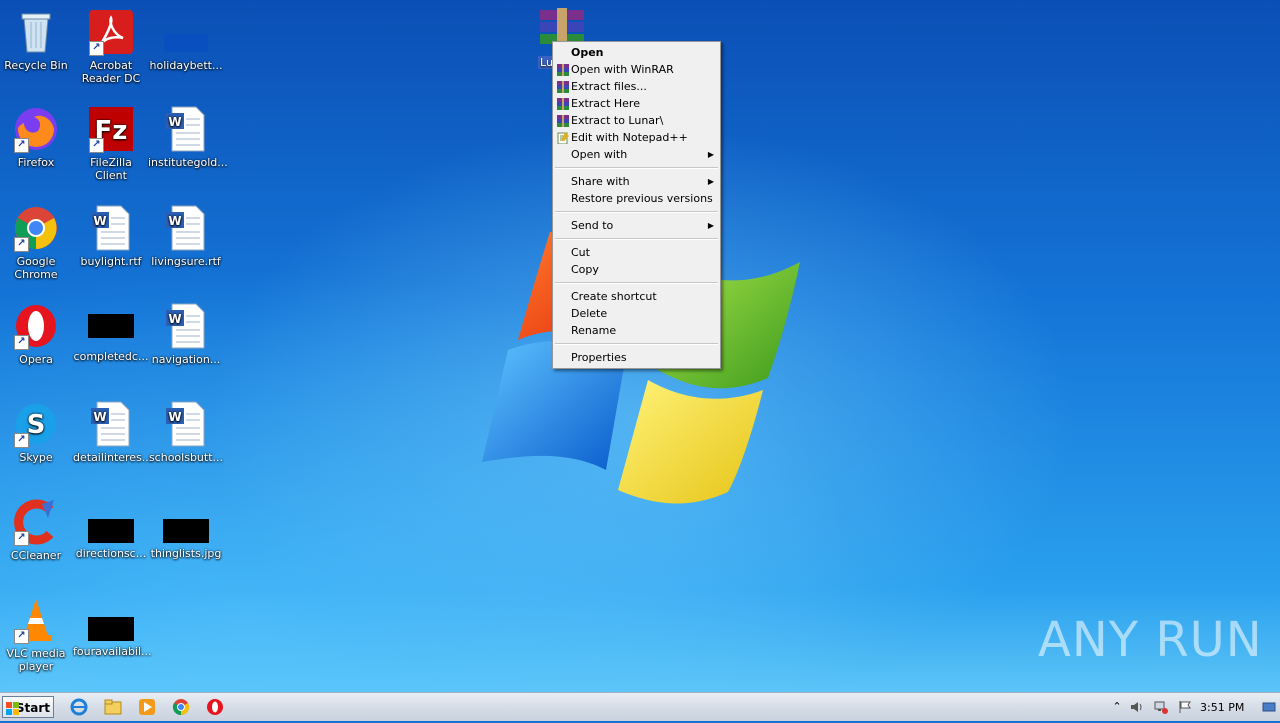 The image size is (1280, 723). What do you see at coordinates (147, 707) in the screenshot?
I see `media-player-icon` at bounding box center [147, 707].